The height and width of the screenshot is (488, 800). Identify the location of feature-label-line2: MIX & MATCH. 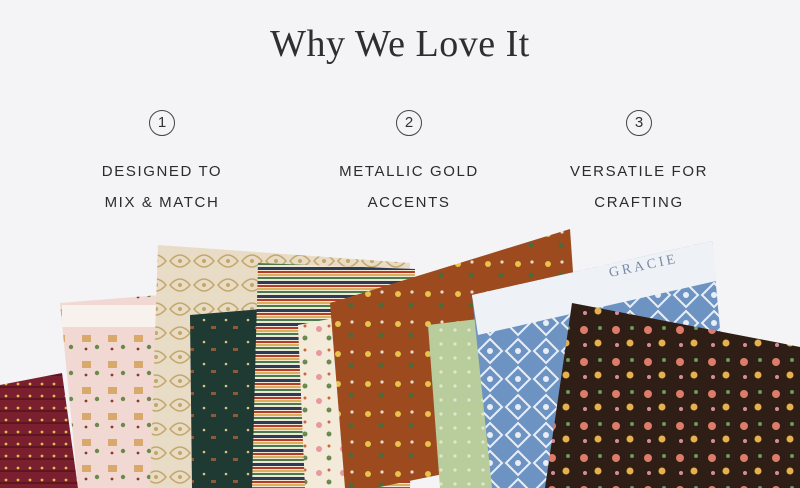
(162, 202).